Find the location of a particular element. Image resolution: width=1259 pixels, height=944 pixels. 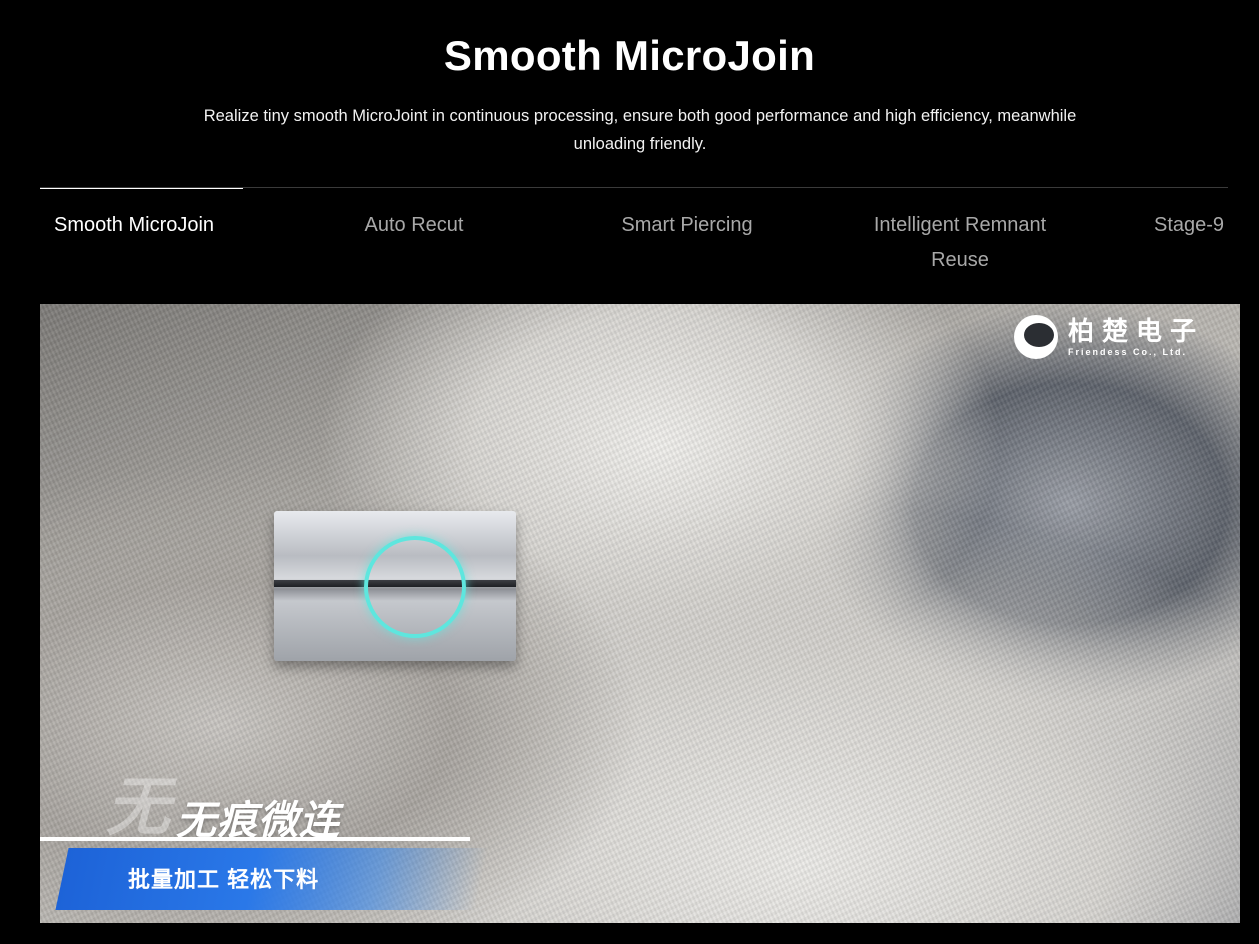

microjoint-highlight-circle is located at coordinates (415, 587).